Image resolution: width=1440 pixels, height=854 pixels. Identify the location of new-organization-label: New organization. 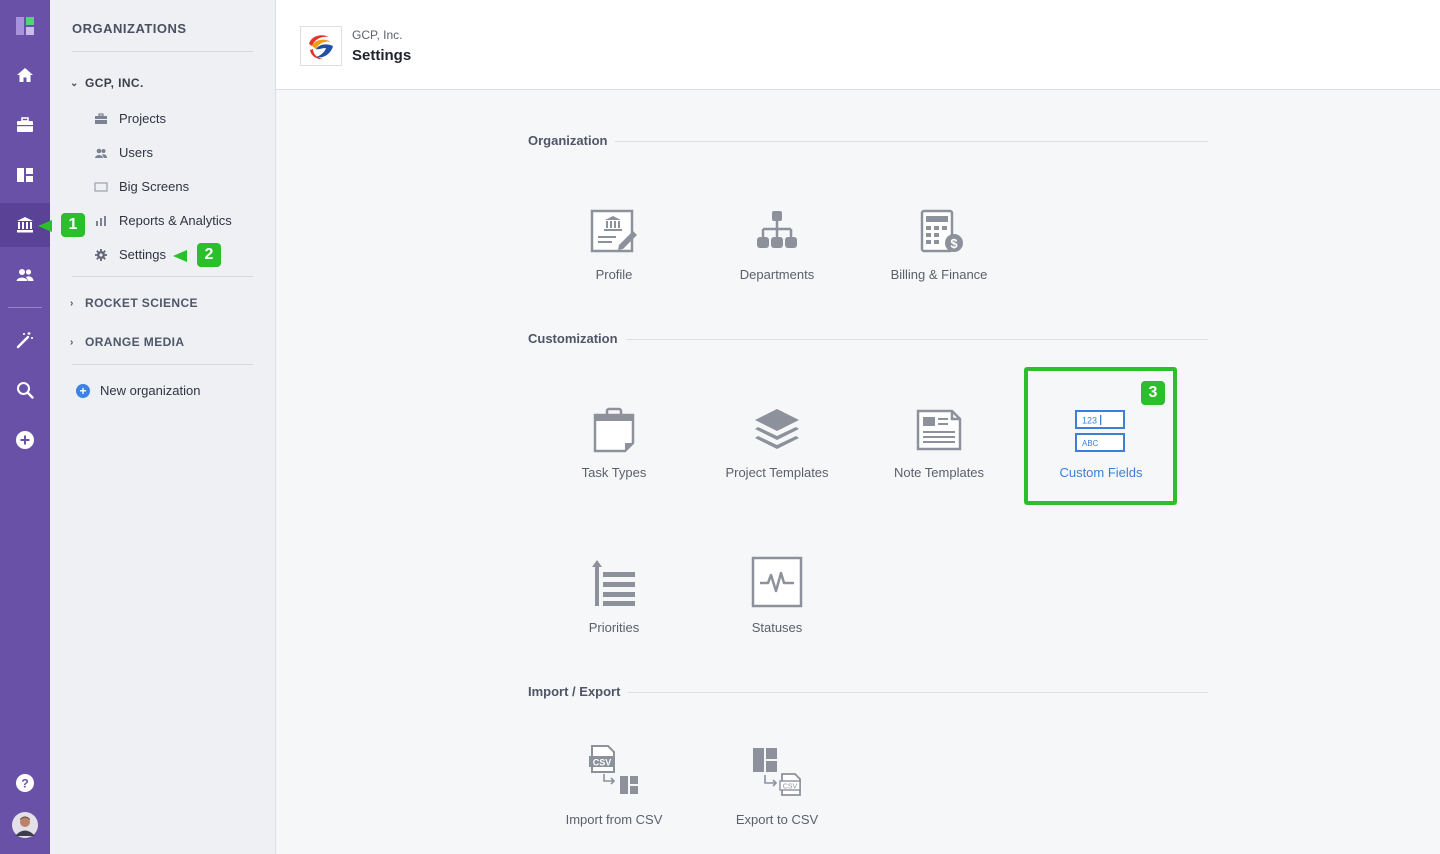
(150, 390).